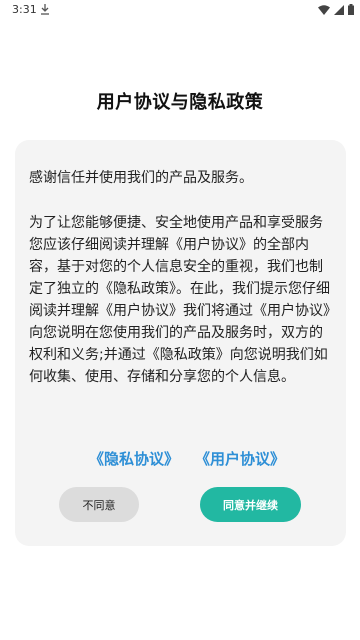 This screenshot has height=640, width=360. What do you see at coordinates (141, 178) in the screenshot?
I see `thanks-text: 感谢信任并使用我们的产品及服务。` at bounding box center [141, 178].